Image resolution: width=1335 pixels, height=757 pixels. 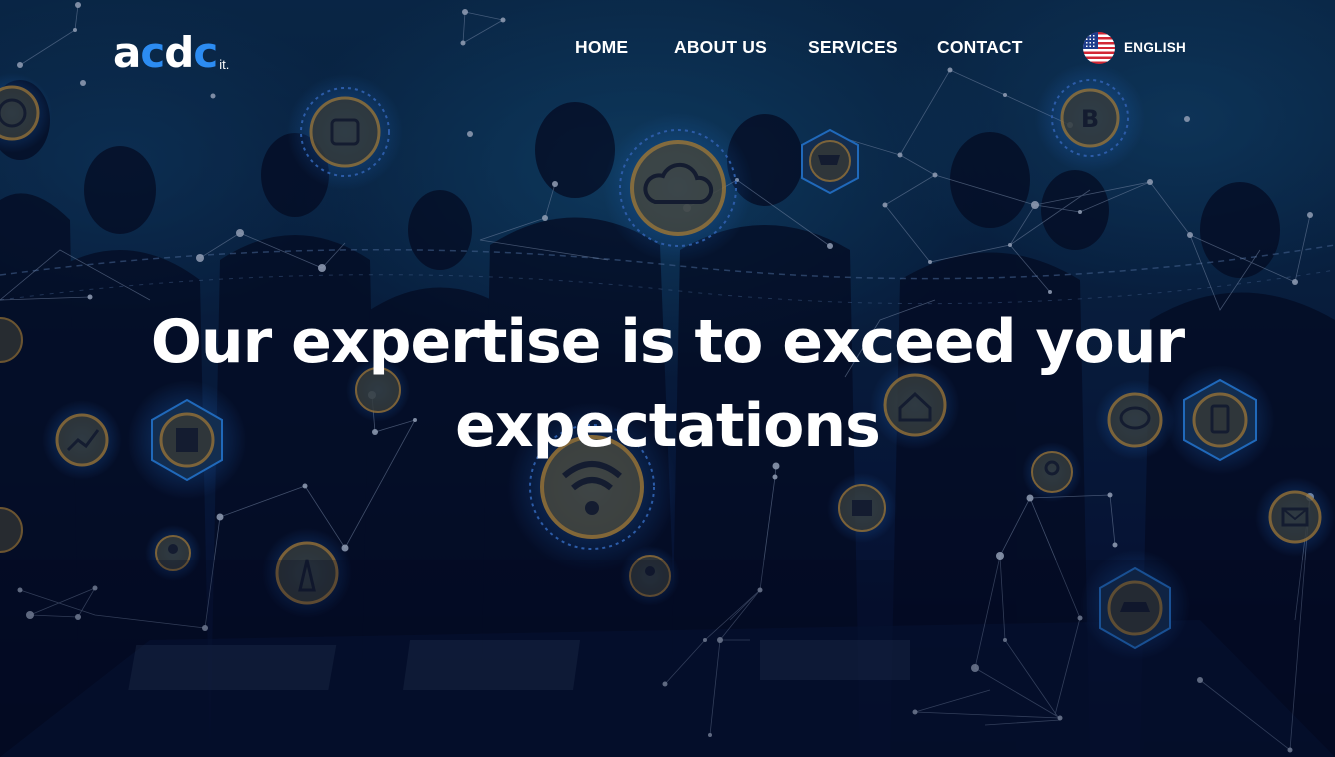 I want to click on hero-headline-line1: Our expertise is to exceed your, so click(x=667, y=342).